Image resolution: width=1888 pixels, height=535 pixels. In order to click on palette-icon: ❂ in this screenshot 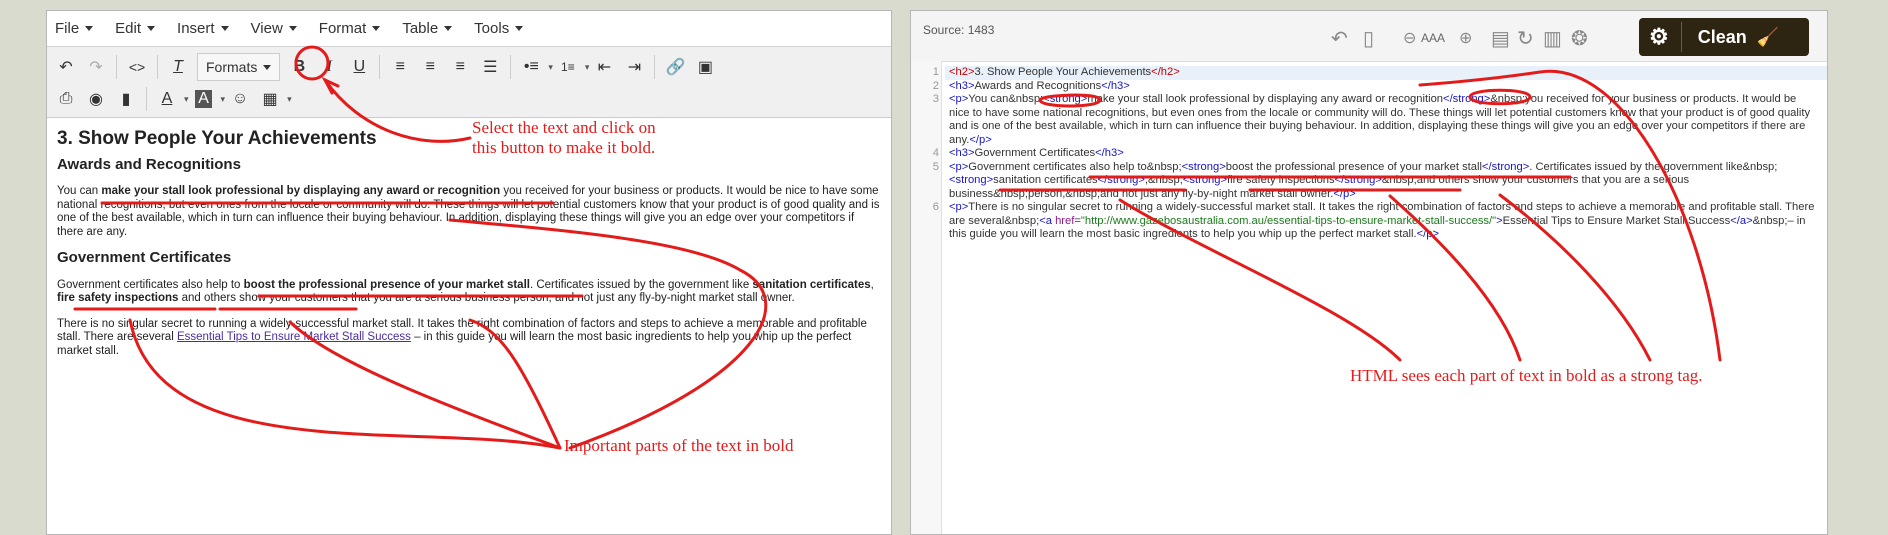, I will do `click(1579, 38)`.